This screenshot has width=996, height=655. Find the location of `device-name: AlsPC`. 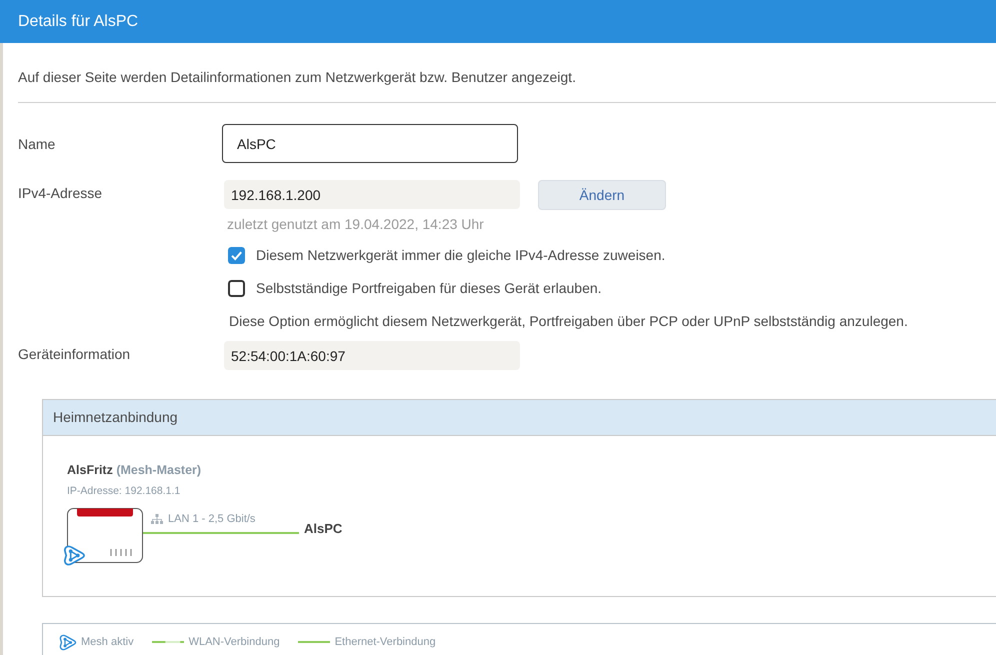

device-name: AlsPC is located at coordinates (323, 529).